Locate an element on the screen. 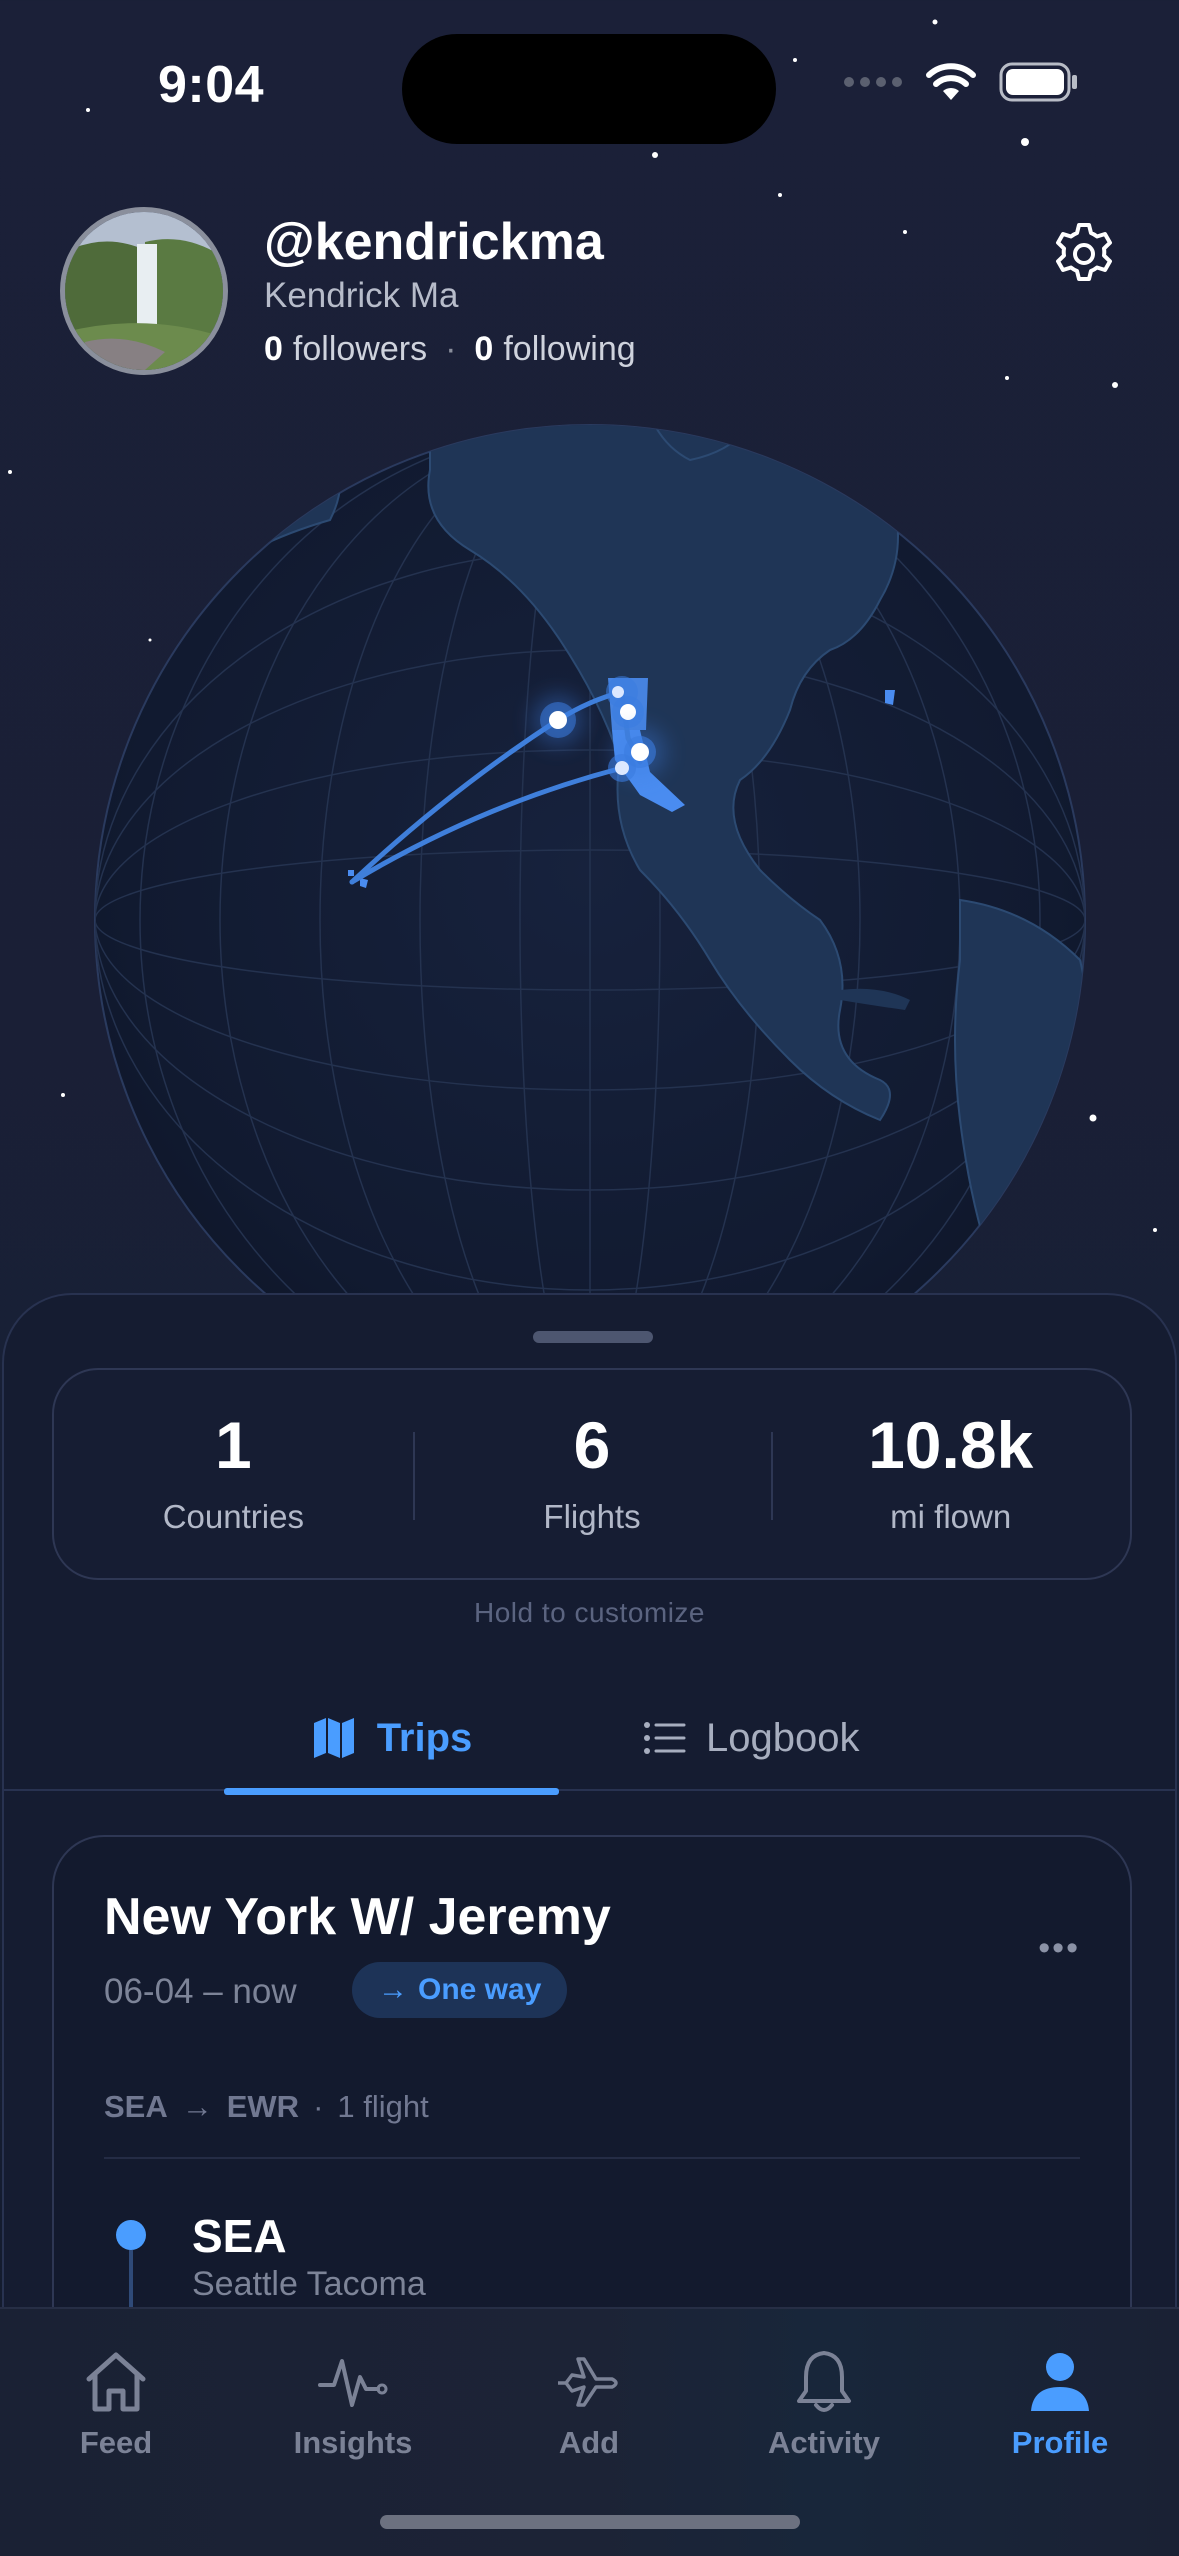 Image resolution: width=1179 pixels, height=2556 pixels. followers-link: 0 followers is located at coordinates (345, 349).